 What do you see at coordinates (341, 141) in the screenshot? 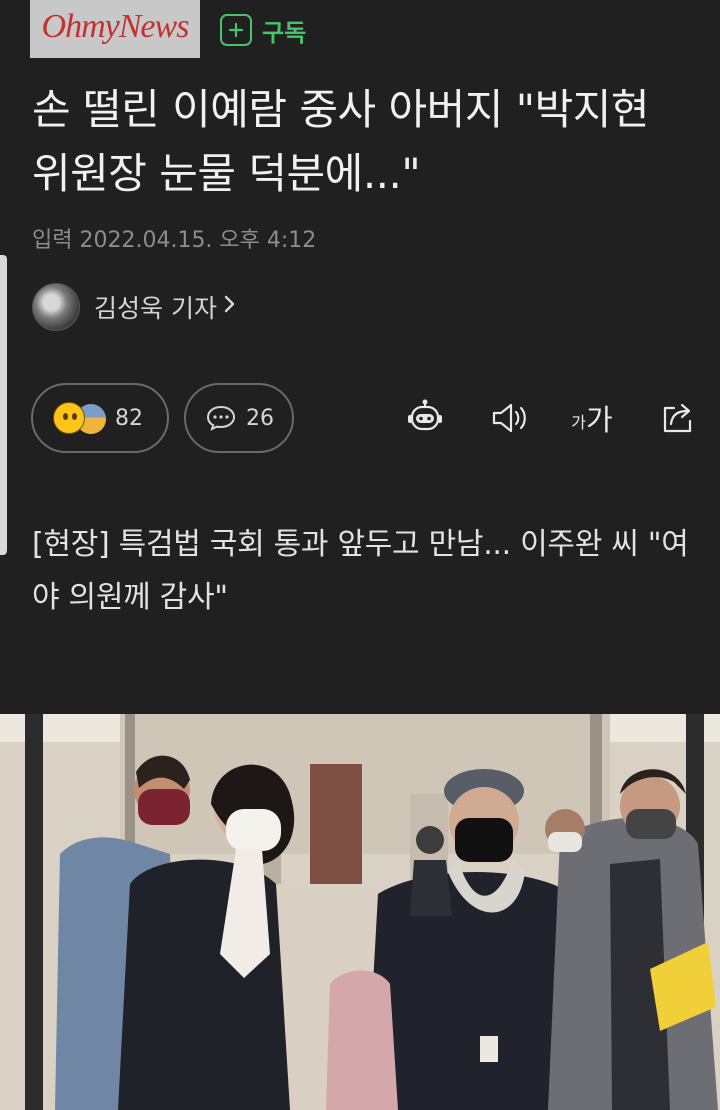
I see `article-title: 손 떨린 이예람 중사 아버지 "박지현 위원장 눈물 덕분에..."` at bounding box center [341, 141].